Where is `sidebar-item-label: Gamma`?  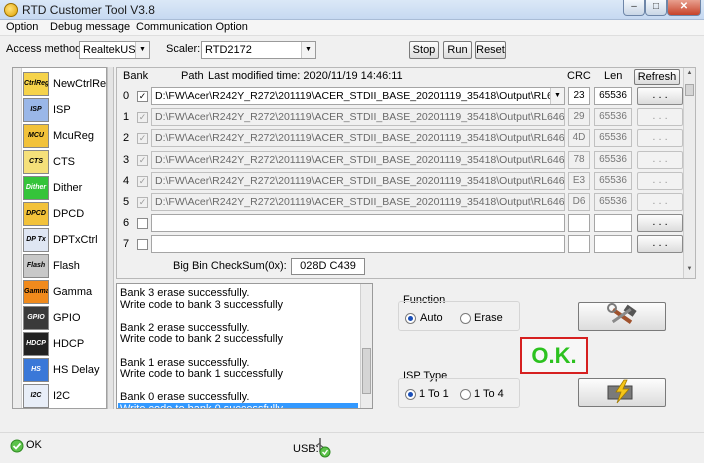 sidebar-item-label: Gamma is located at coordinates (73, 292).